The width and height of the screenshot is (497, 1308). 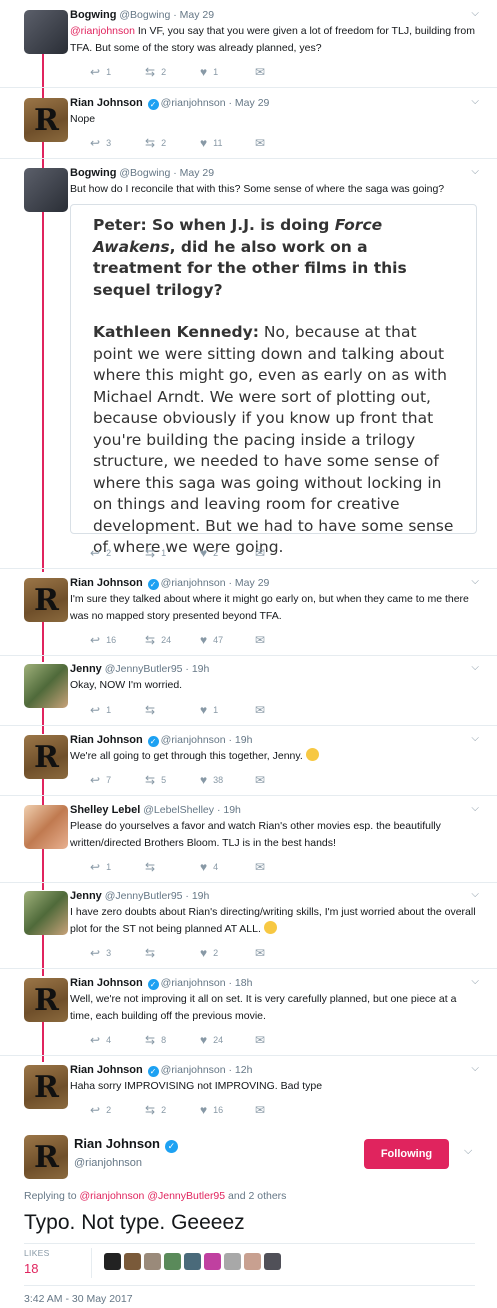 I want to click on author-handle: @rianjohnson · 12h, so click(x=207, y=1070).